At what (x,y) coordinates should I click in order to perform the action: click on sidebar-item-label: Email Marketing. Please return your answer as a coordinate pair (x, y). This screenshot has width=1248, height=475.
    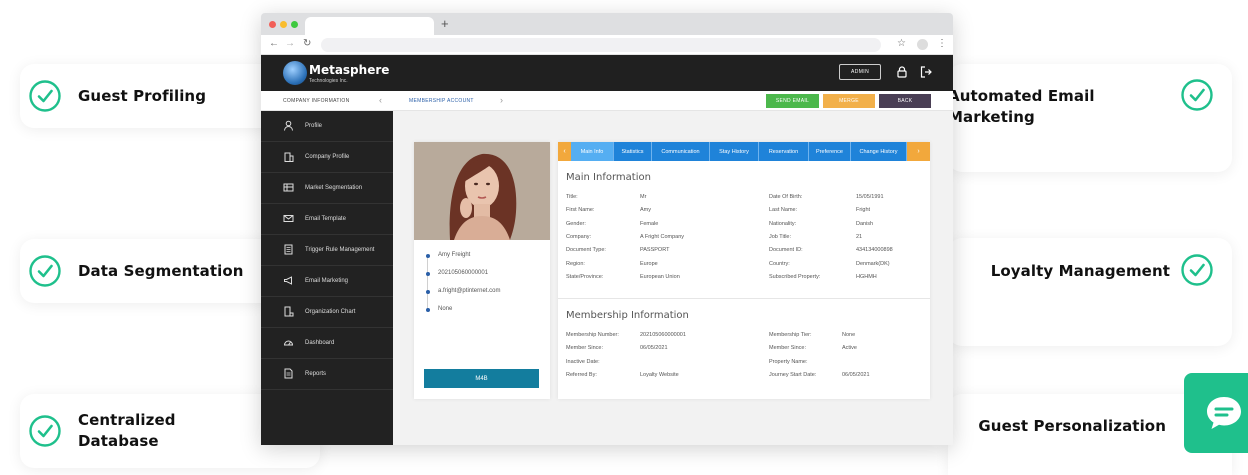
    Looking at the image, I should click on (327, 281).